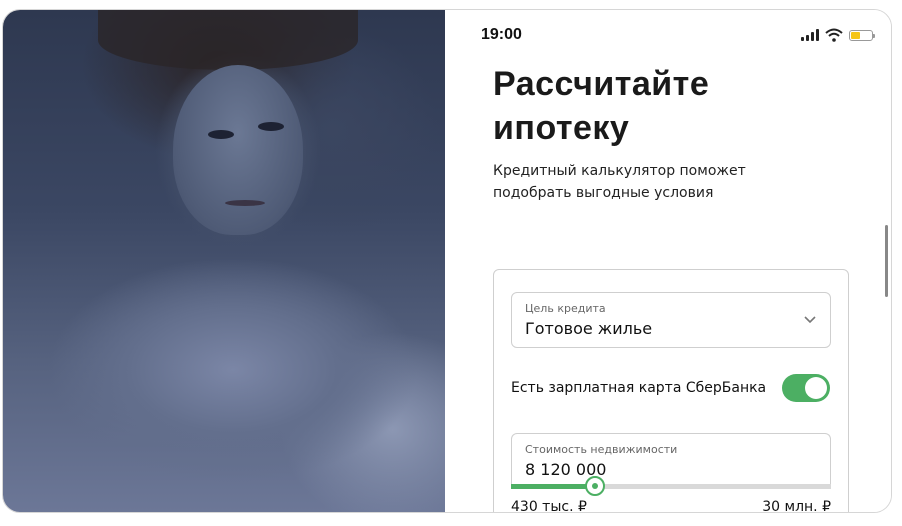  Describe the element at coordinates (589, 328) in the screenshot. I see `loan-purpose-value: Готовое жилье` at that location.